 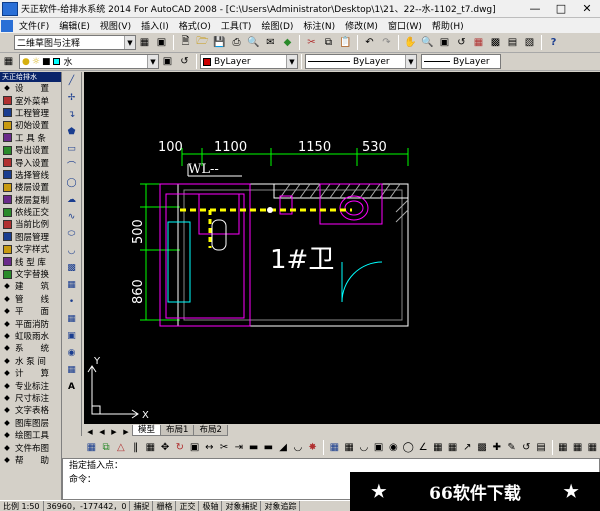 I want to click on chamfer-icon: ◢, so click(x=283, y=447).